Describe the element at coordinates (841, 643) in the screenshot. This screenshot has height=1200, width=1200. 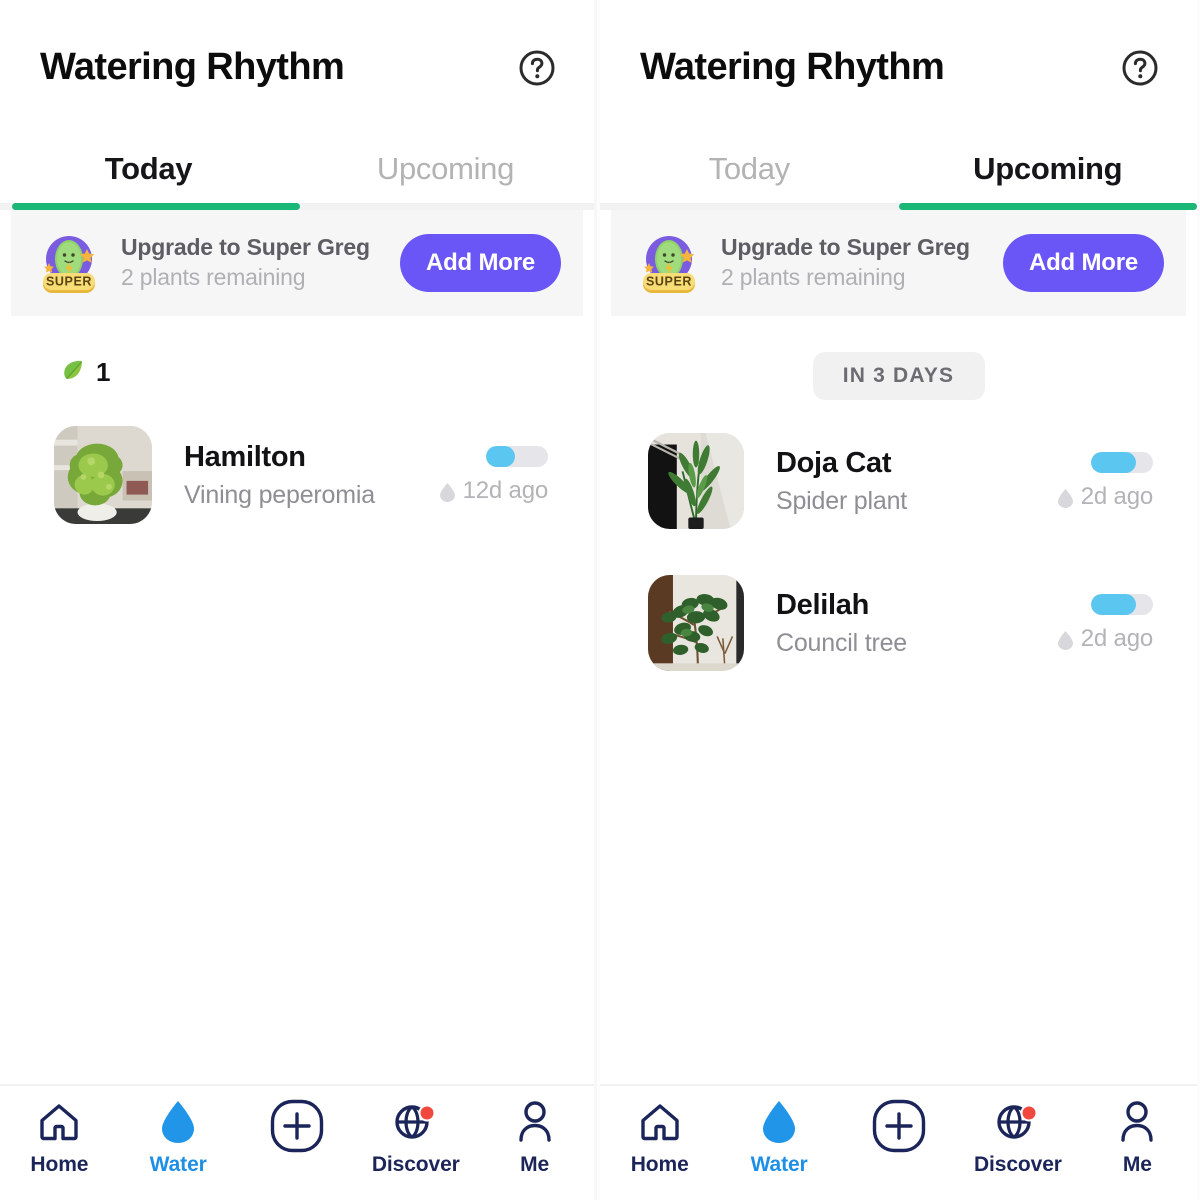
I see `plant-species: Council tree` at that location.